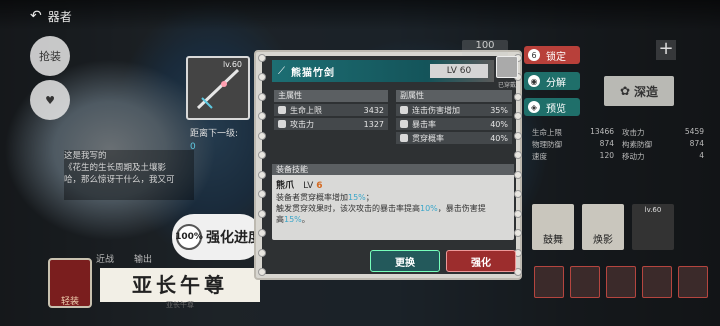 The height and width of the screenshot is (326, 720). I want to click on character-bio: 这是我写的 《花生的生长周期及土壤影 哈，那么惊讶干什么，我又可, so click(129, 175).